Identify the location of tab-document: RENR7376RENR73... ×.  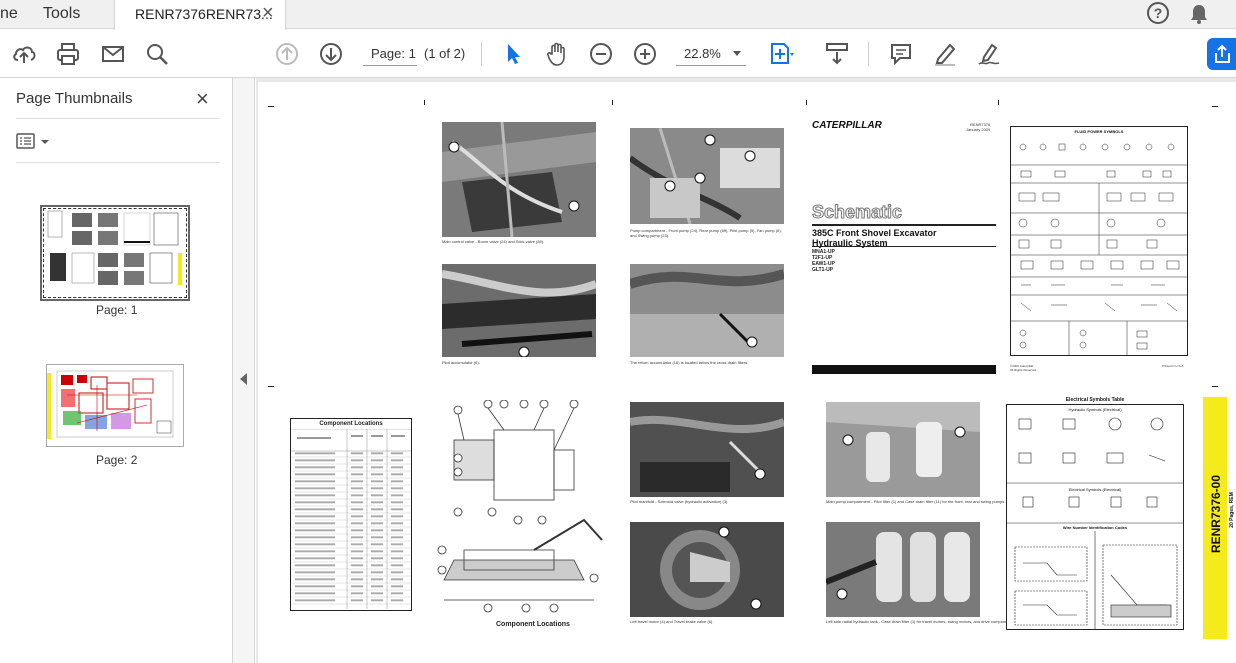
(200, 15).